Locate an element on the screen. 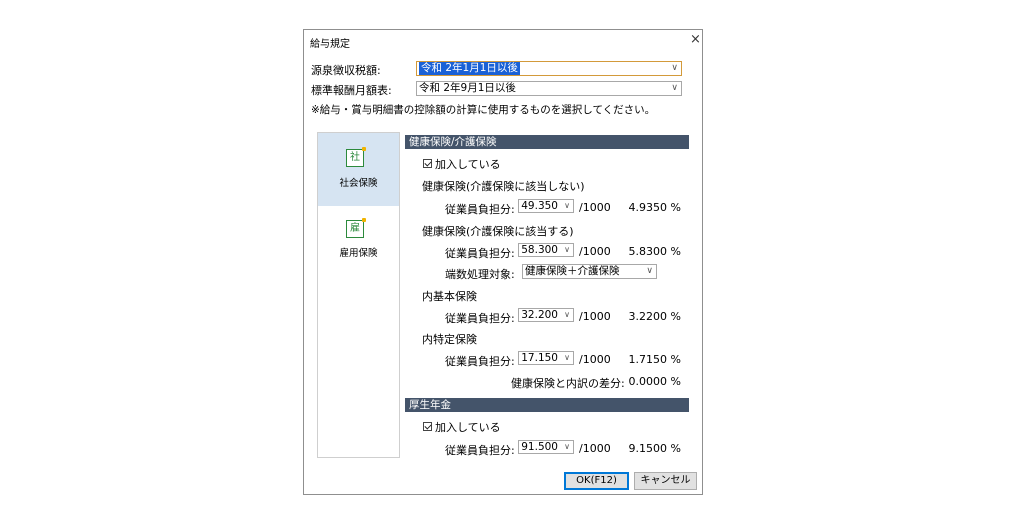 The image size is (1024, 522). sidebar-item-social-insurance: 社 社会保険 is located at coordinates (358, 169).